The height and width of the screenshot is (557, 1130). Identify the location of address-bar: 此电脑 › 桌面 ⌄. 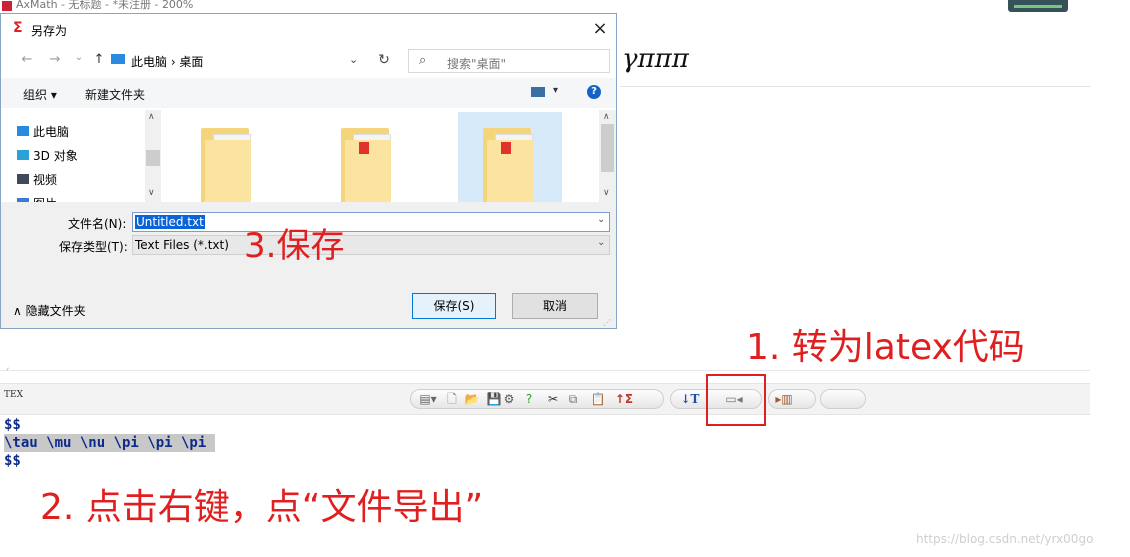
(256, 61).